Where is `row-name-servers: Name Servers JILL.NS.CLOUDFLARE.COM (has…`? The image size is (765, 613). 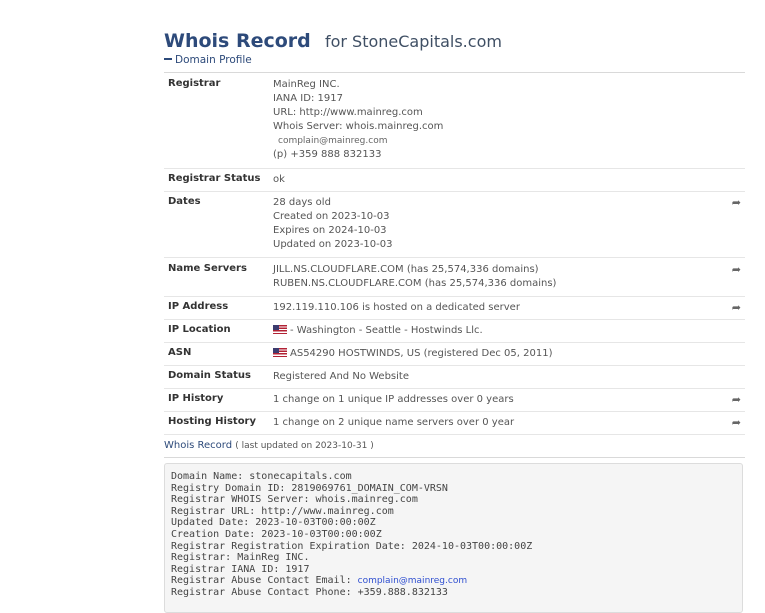 row-name-servers: Name Servers JILL.NS.CLOUDFLARE.COM (has… is located at coordinates (454, 277).